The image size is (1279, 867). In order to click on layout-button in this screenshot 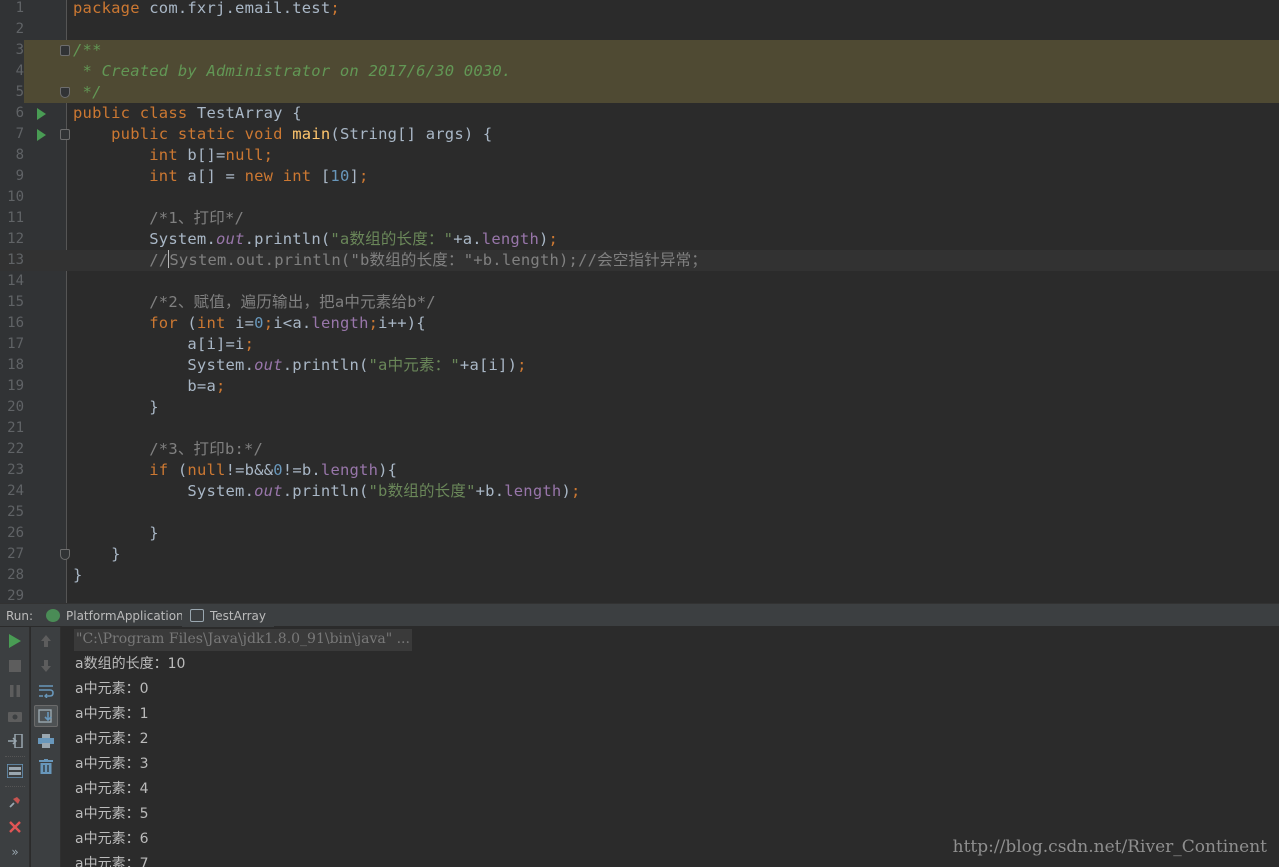, I will do `click(15, 771)`.